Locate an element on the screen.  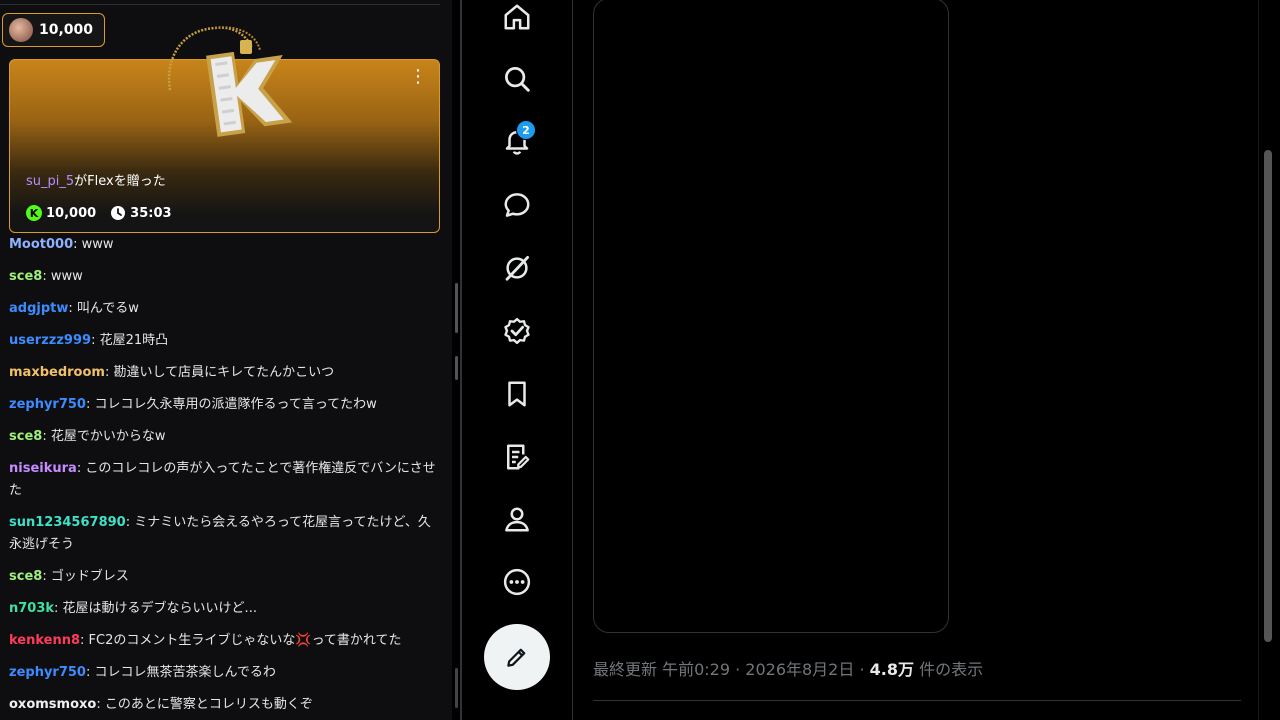
gift-message-text: がFlexを贈った is located at coordinates (120, 181).